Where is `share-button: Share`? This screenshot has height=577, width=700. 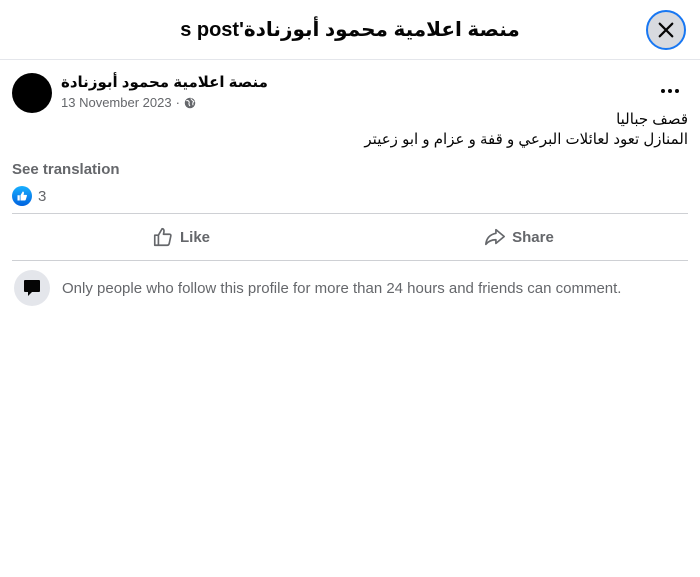 share-button: Share is located at coordinates (519, 237).